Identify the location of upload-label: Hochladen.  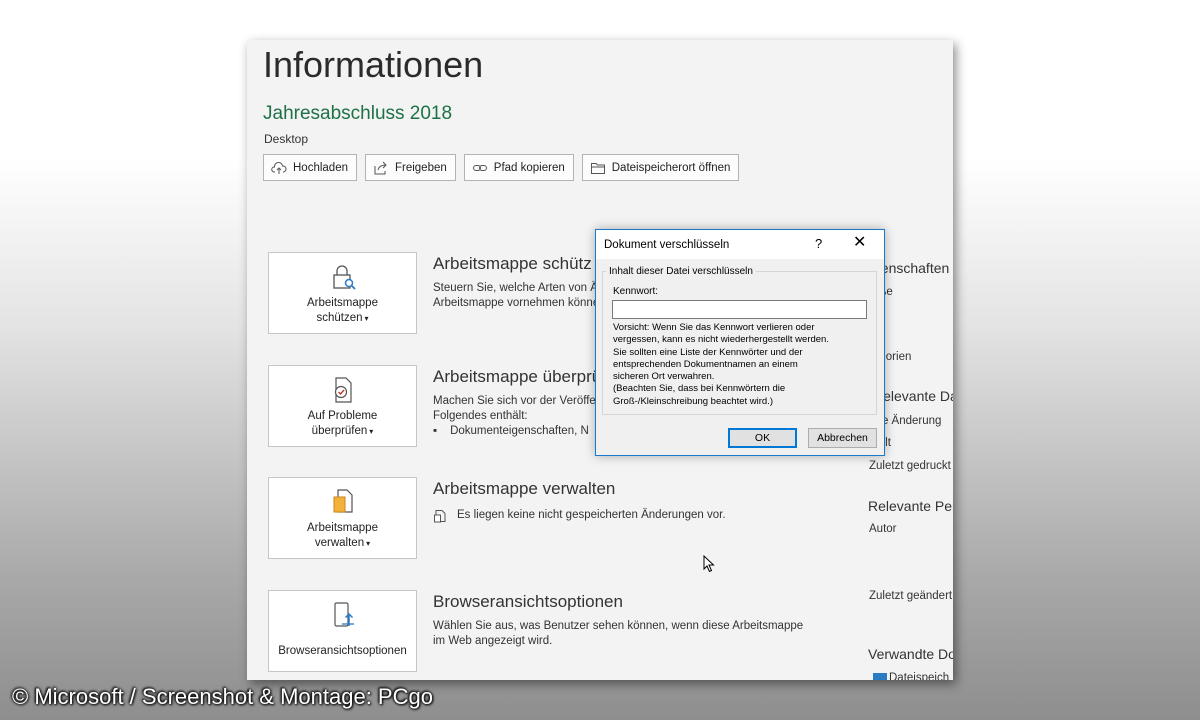
(320, 167).